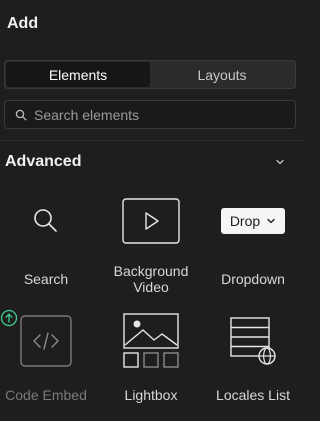  I want to click on tabs: Elements Layouts, so click(150, 74).